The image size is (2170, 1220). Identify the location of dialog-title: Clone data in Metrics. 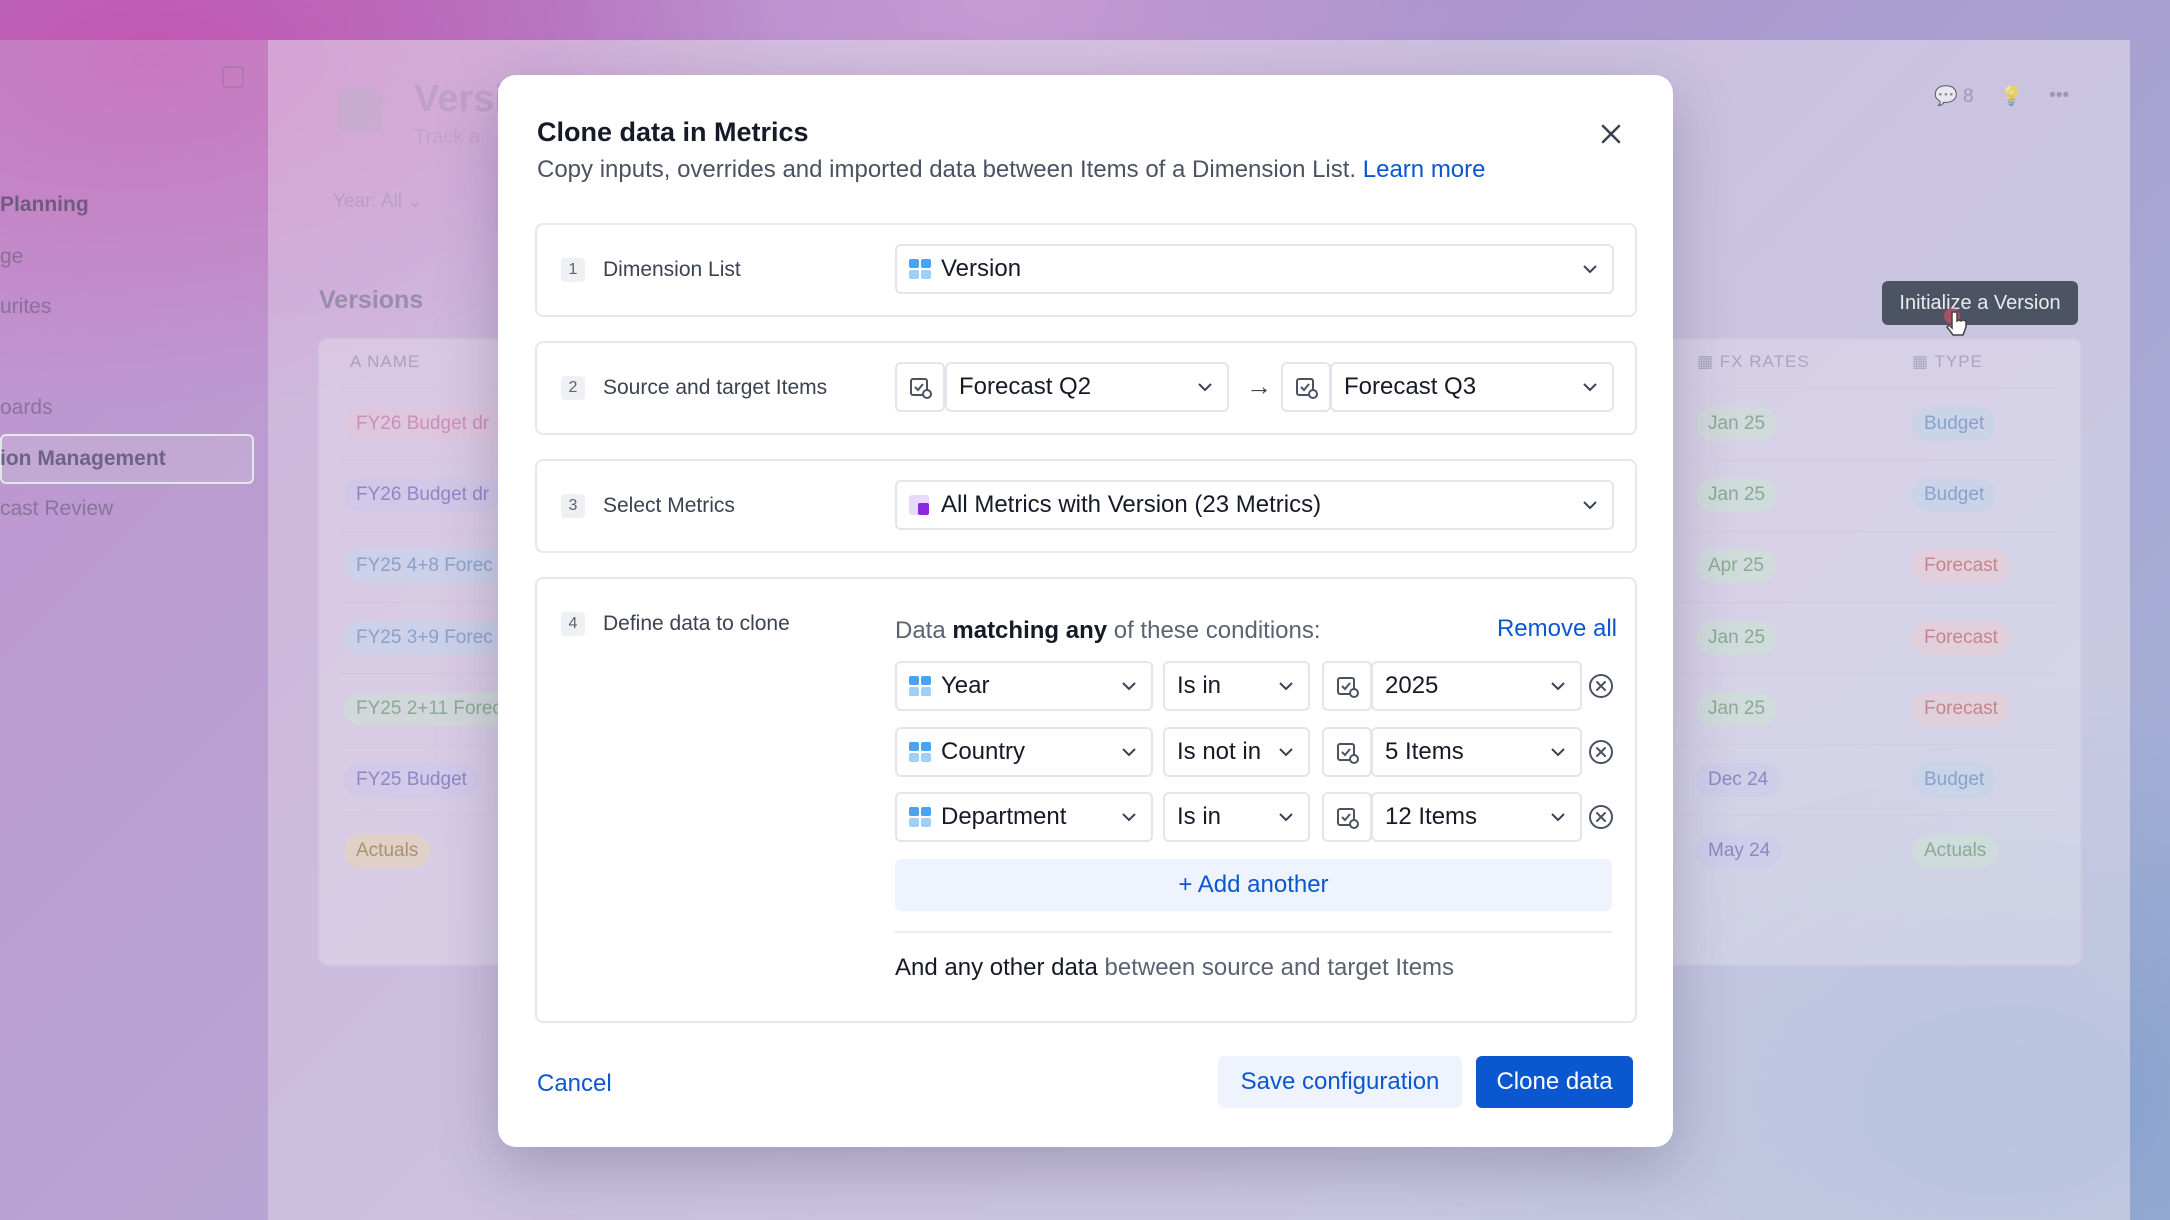
(673, 132).